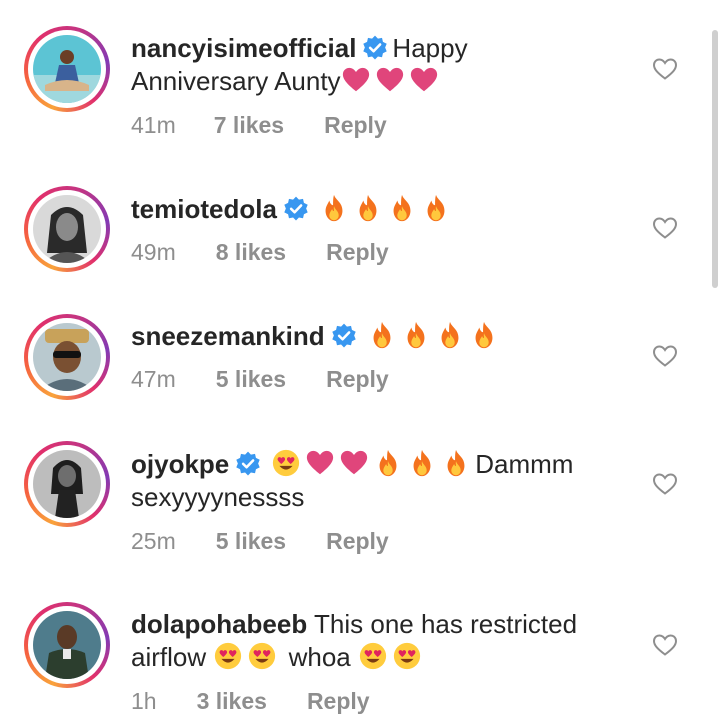 Image resolution: width=720 pixels, height=720 pixels. I want to click on comment-text: ojyokpe Dammm sexyyyynessss, so click(391, 481).